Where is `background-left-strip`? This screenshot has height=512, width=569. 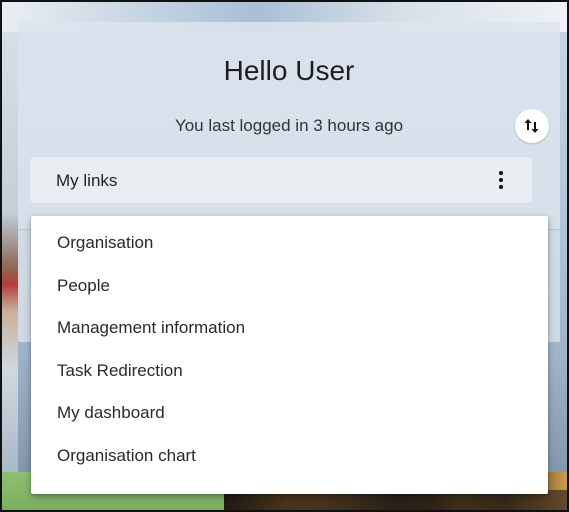 background-left-strip is located at coordinates (10, 257).